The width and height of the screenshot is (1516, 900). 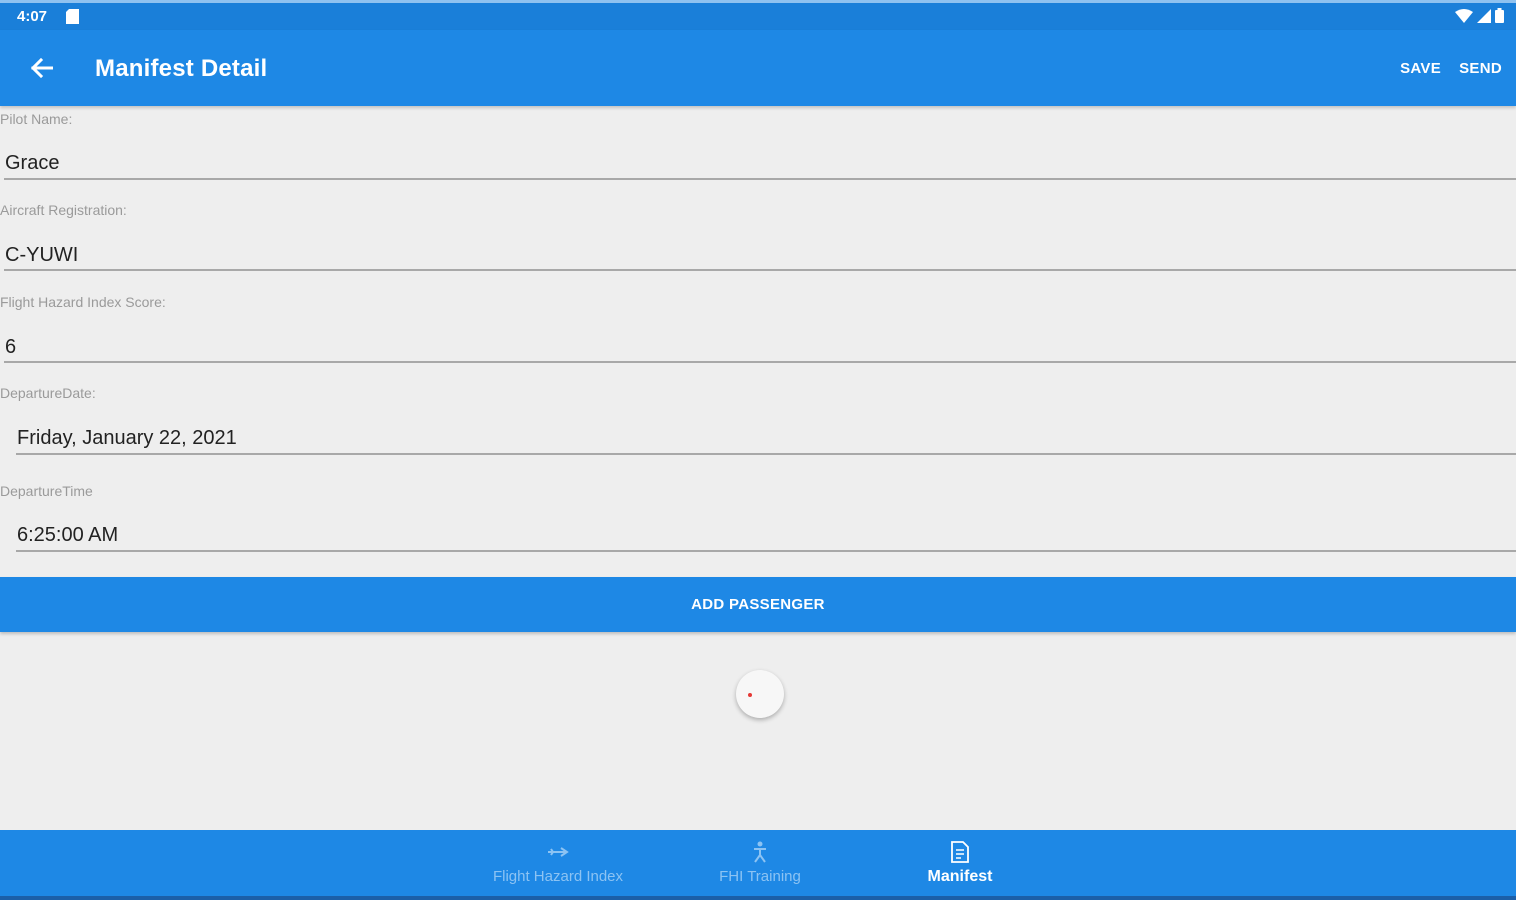 I want to click on nav-item-fhi-training: FHI Training, so click(x=760, y=863).